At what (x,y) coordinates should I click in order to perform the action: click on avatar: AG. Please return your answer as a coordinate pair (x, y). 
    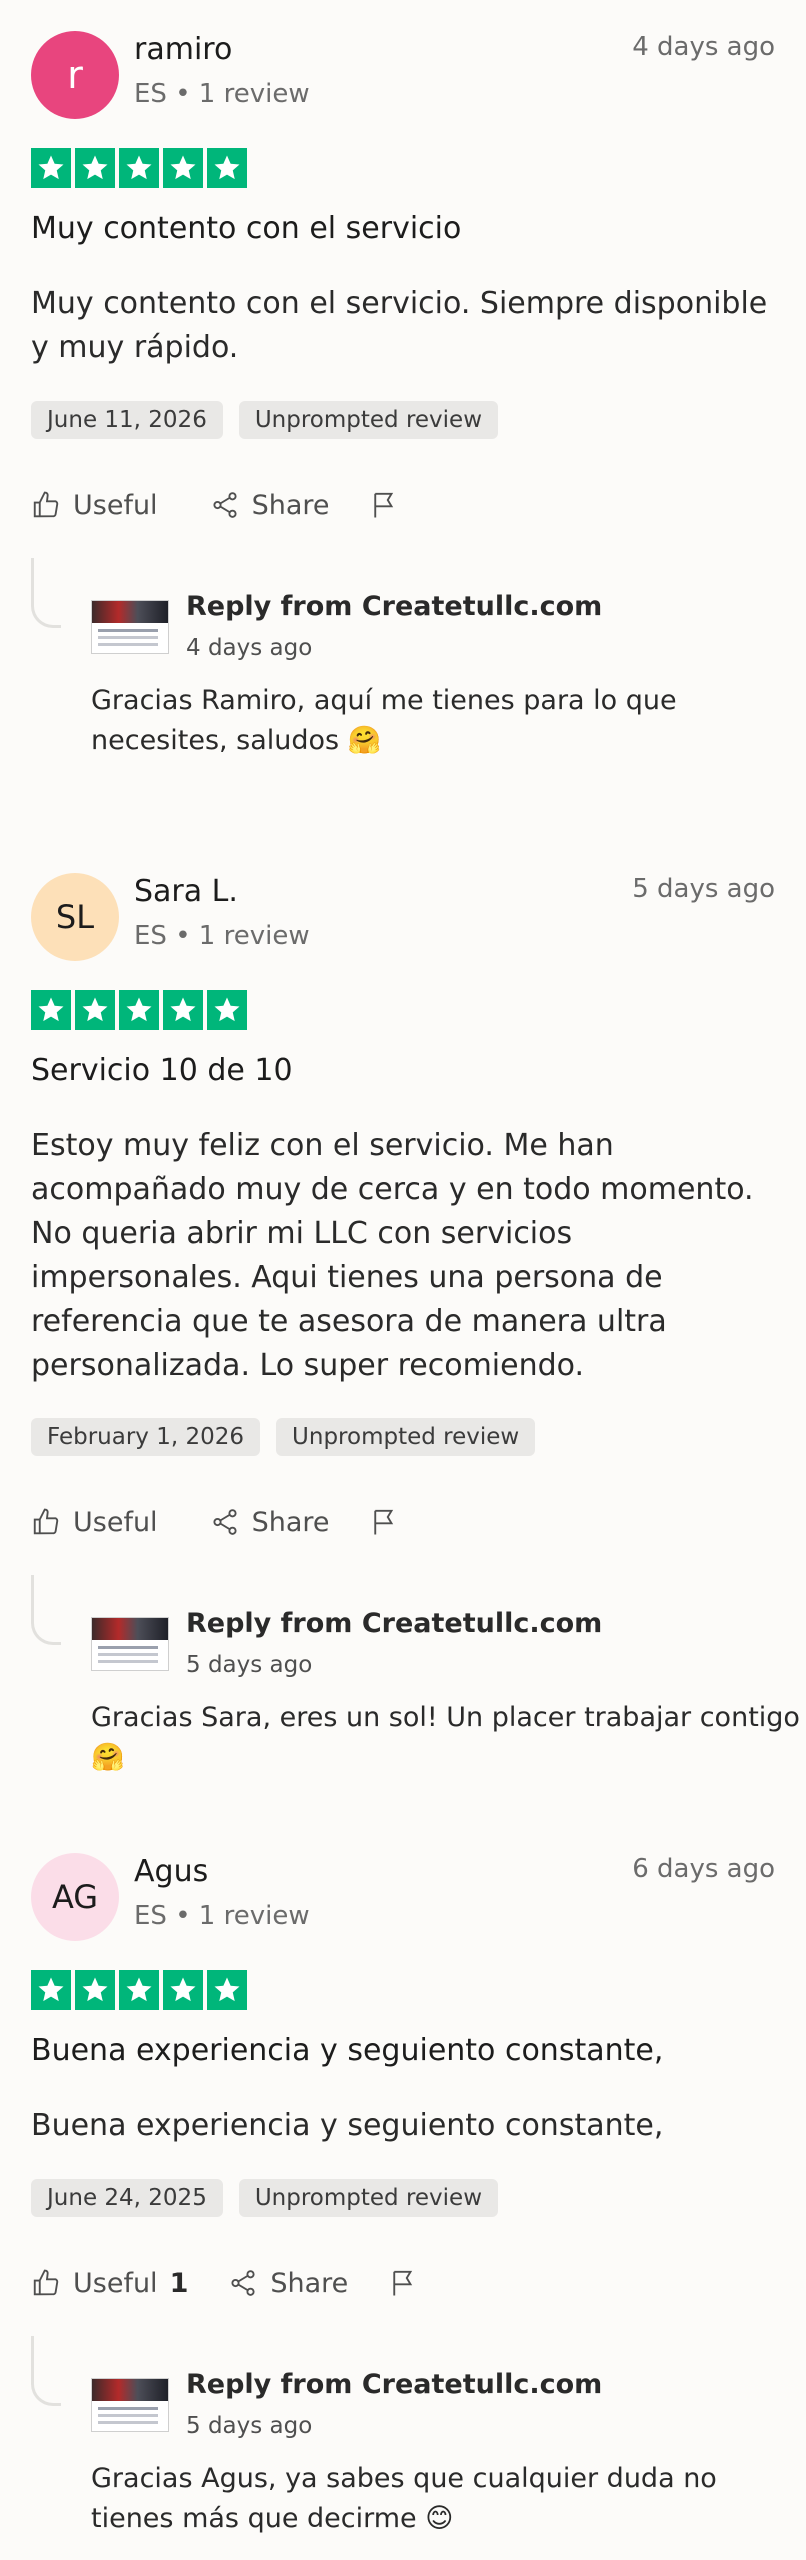
    Looking at the image, I should click on (75, 1897).